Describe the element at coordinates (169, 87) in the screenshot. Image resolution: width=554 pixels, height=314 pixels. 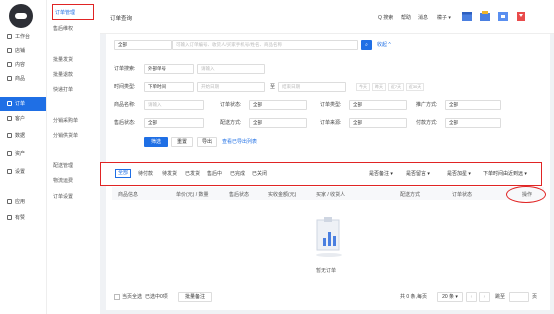
I see `time-type-select: 下单时间` at that location.